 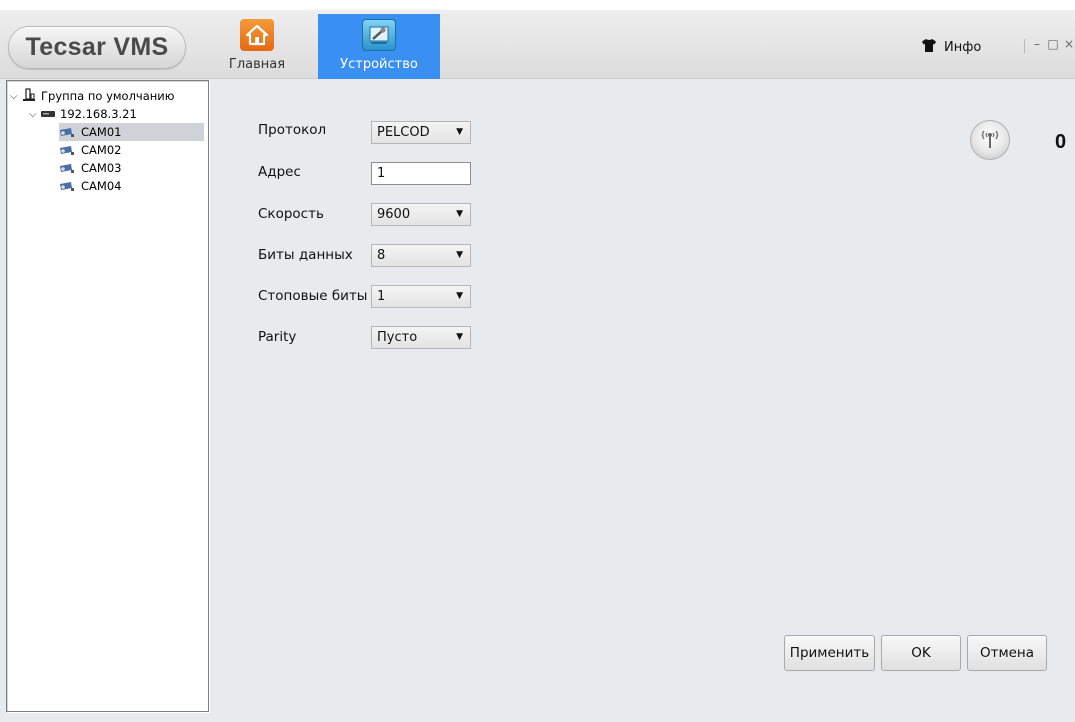 I want to click on stopbits-label: Стоповые биты, so click(x=313, y=296).